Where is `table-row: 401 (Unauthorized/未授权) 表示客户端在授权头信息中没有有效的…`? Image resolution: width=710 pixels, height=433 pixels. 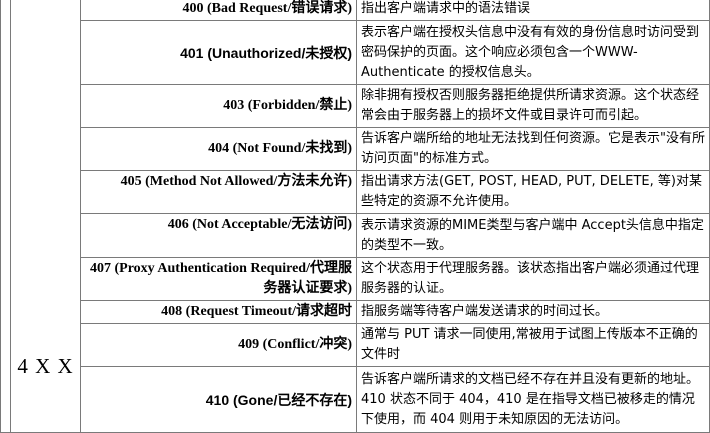 table-row: 401 (Unauthorized/未授权) 表示客户端在授权头信息中没有有效的… is located at coordinates (355, 52).